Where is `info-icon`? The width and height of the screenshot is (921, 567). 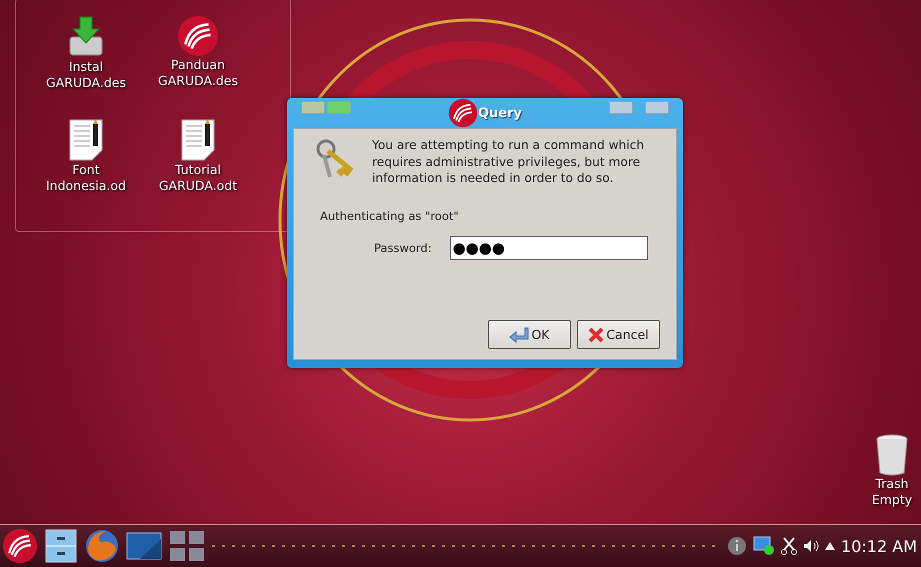
info-icon is located at coordinates (737, 546).